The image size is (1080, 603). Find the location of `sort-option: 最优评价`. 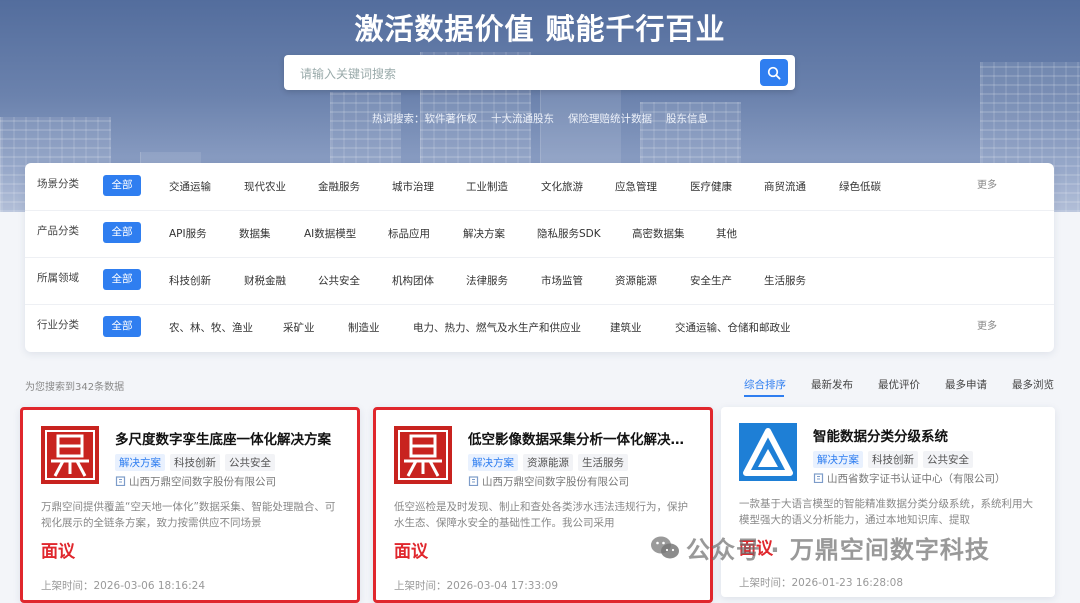

sort-option: 最优评价 is located at coordinates (899, 384).